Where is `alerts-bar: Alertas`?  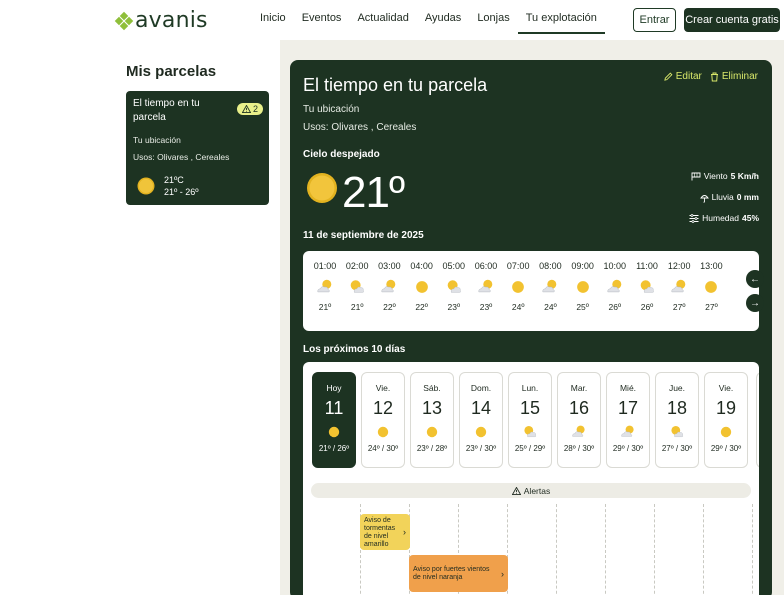 alerts-bar: Alertas is located at coordinates (531, 490).